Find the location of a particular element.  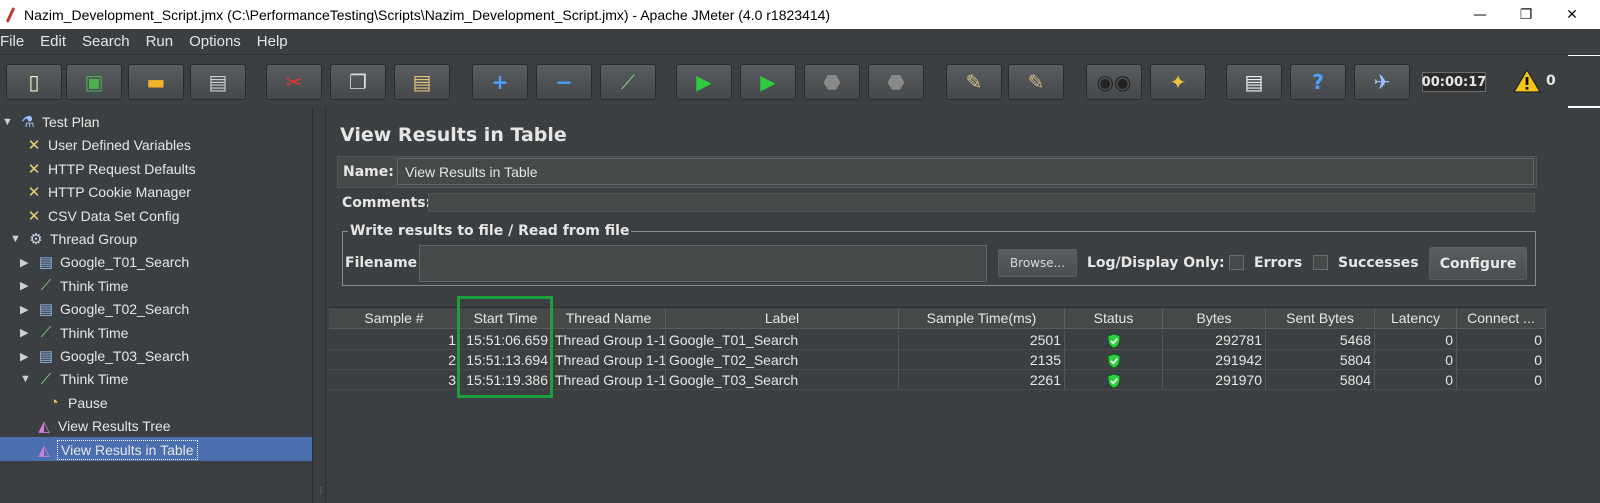

column-header: Latency is located at coordinates (1416, 318).